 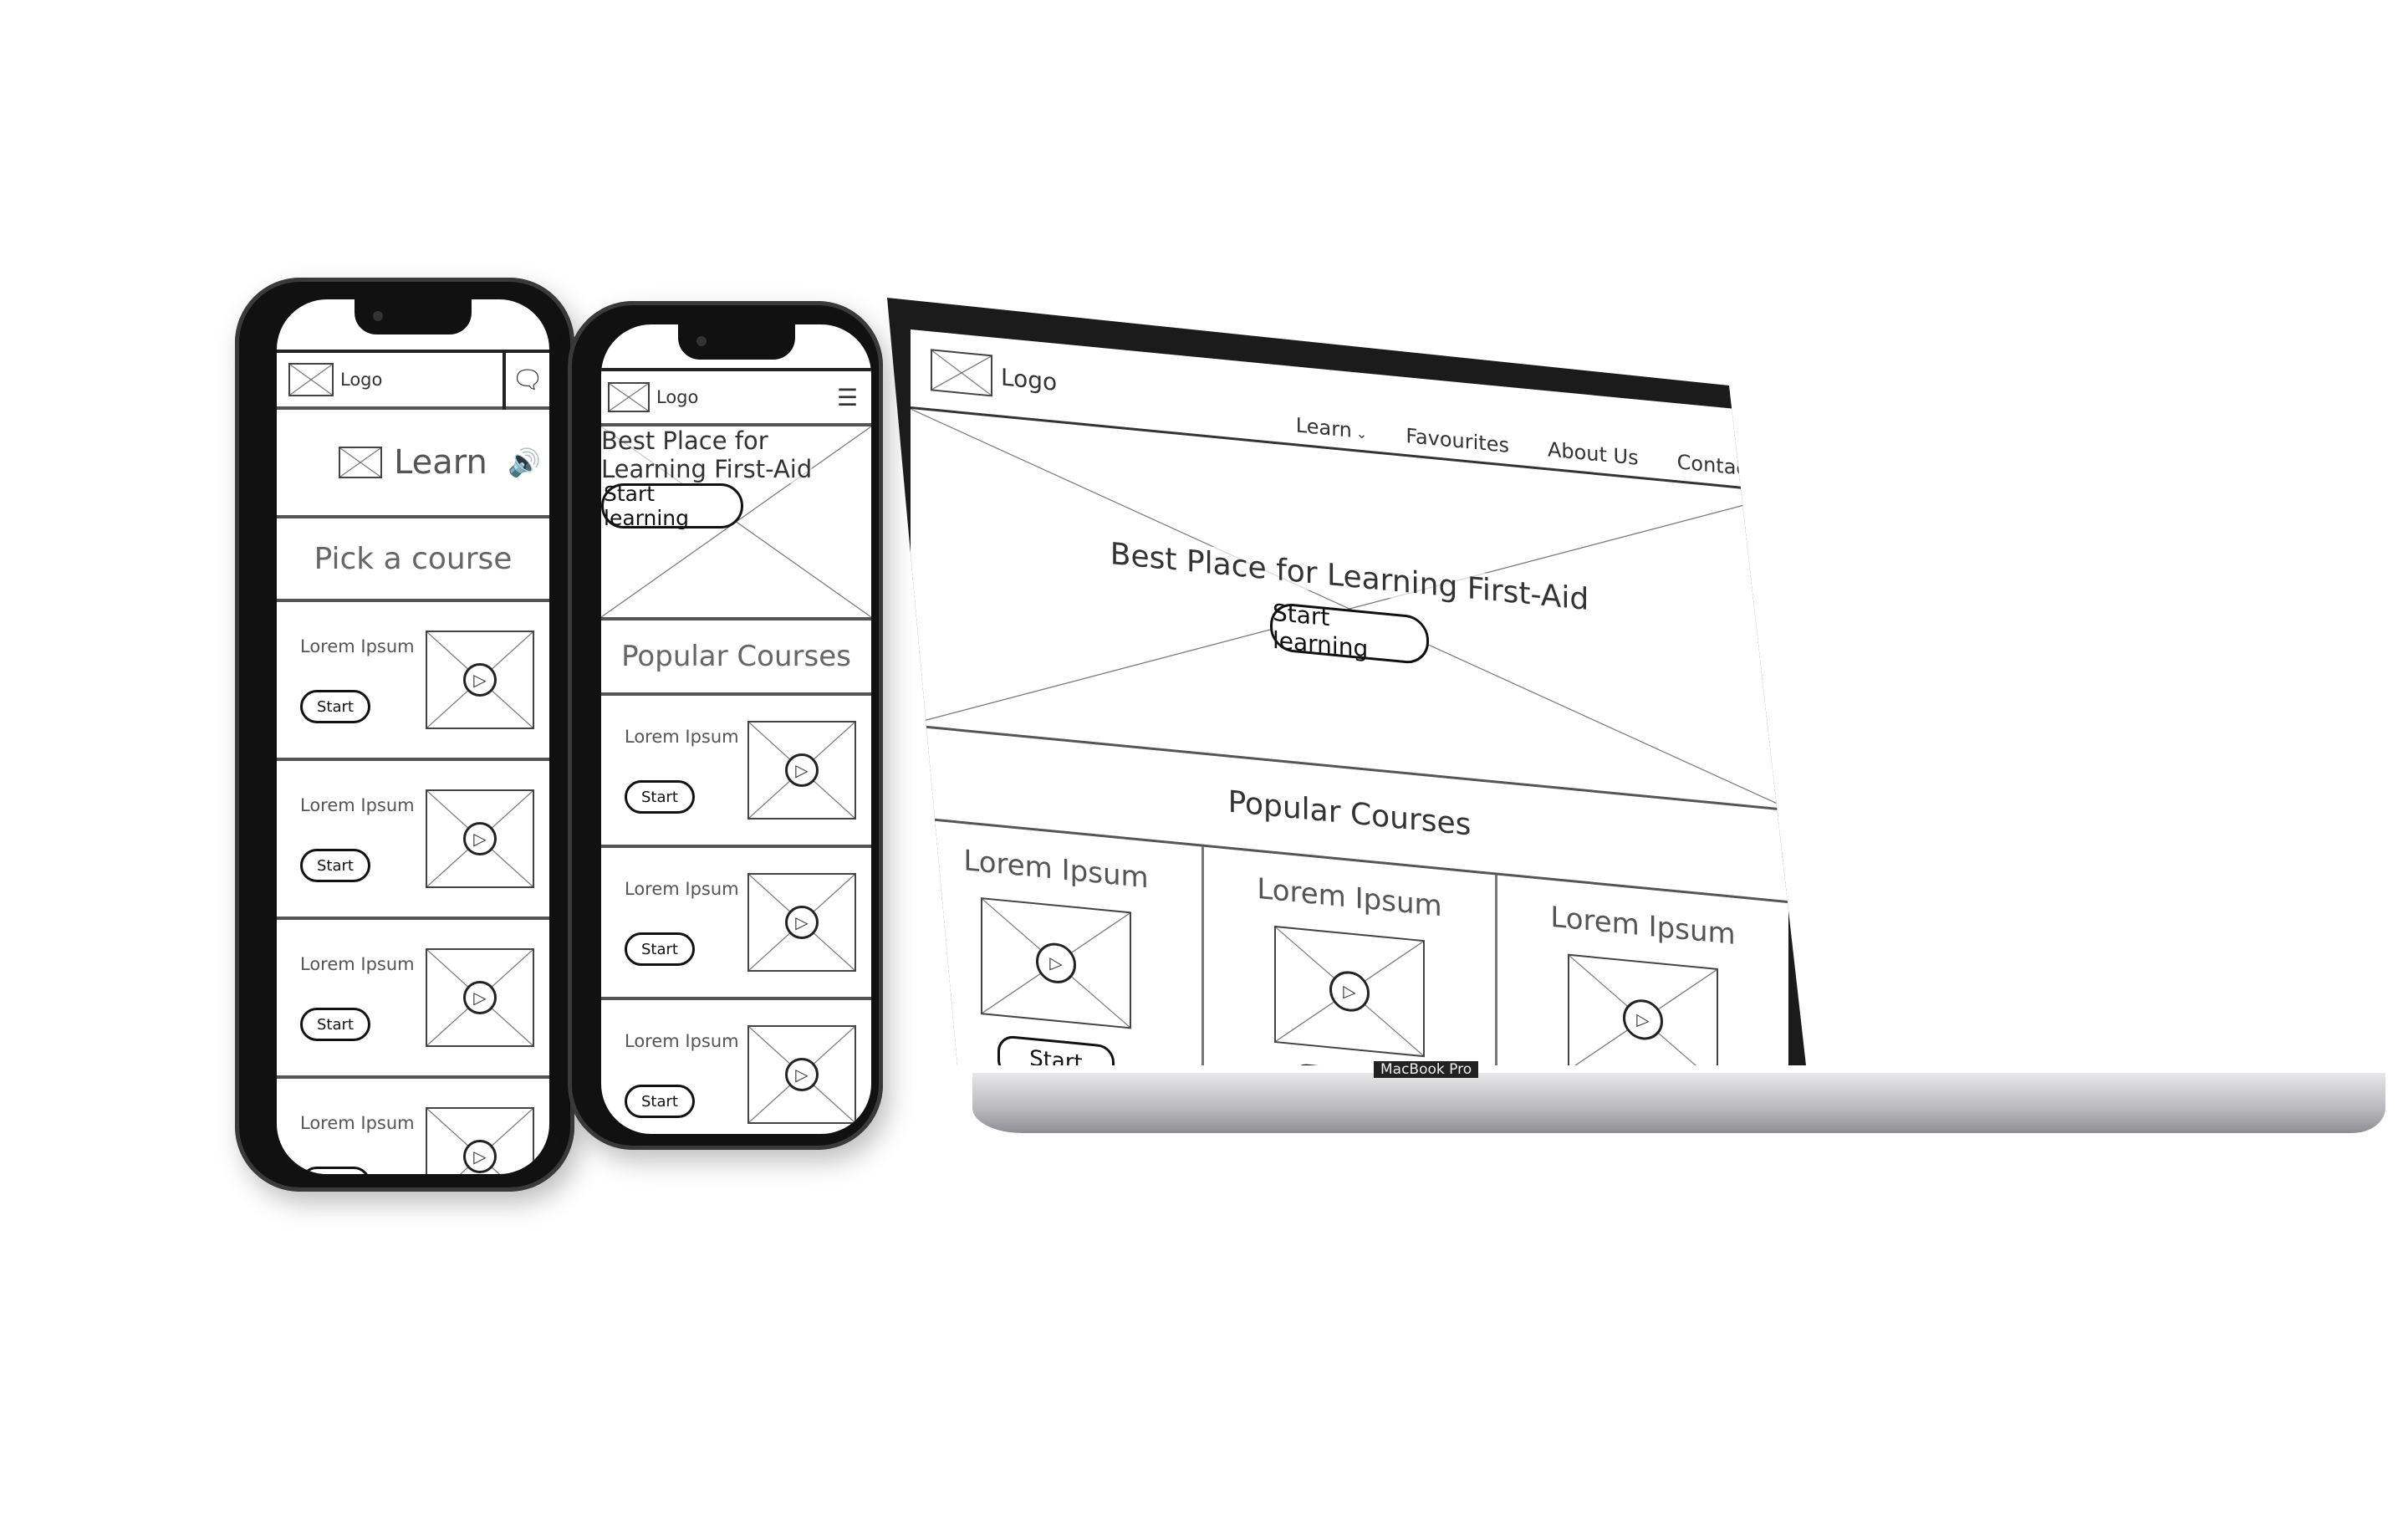 I want to click on nav-item: About Us, so click(x=1593, y=453).